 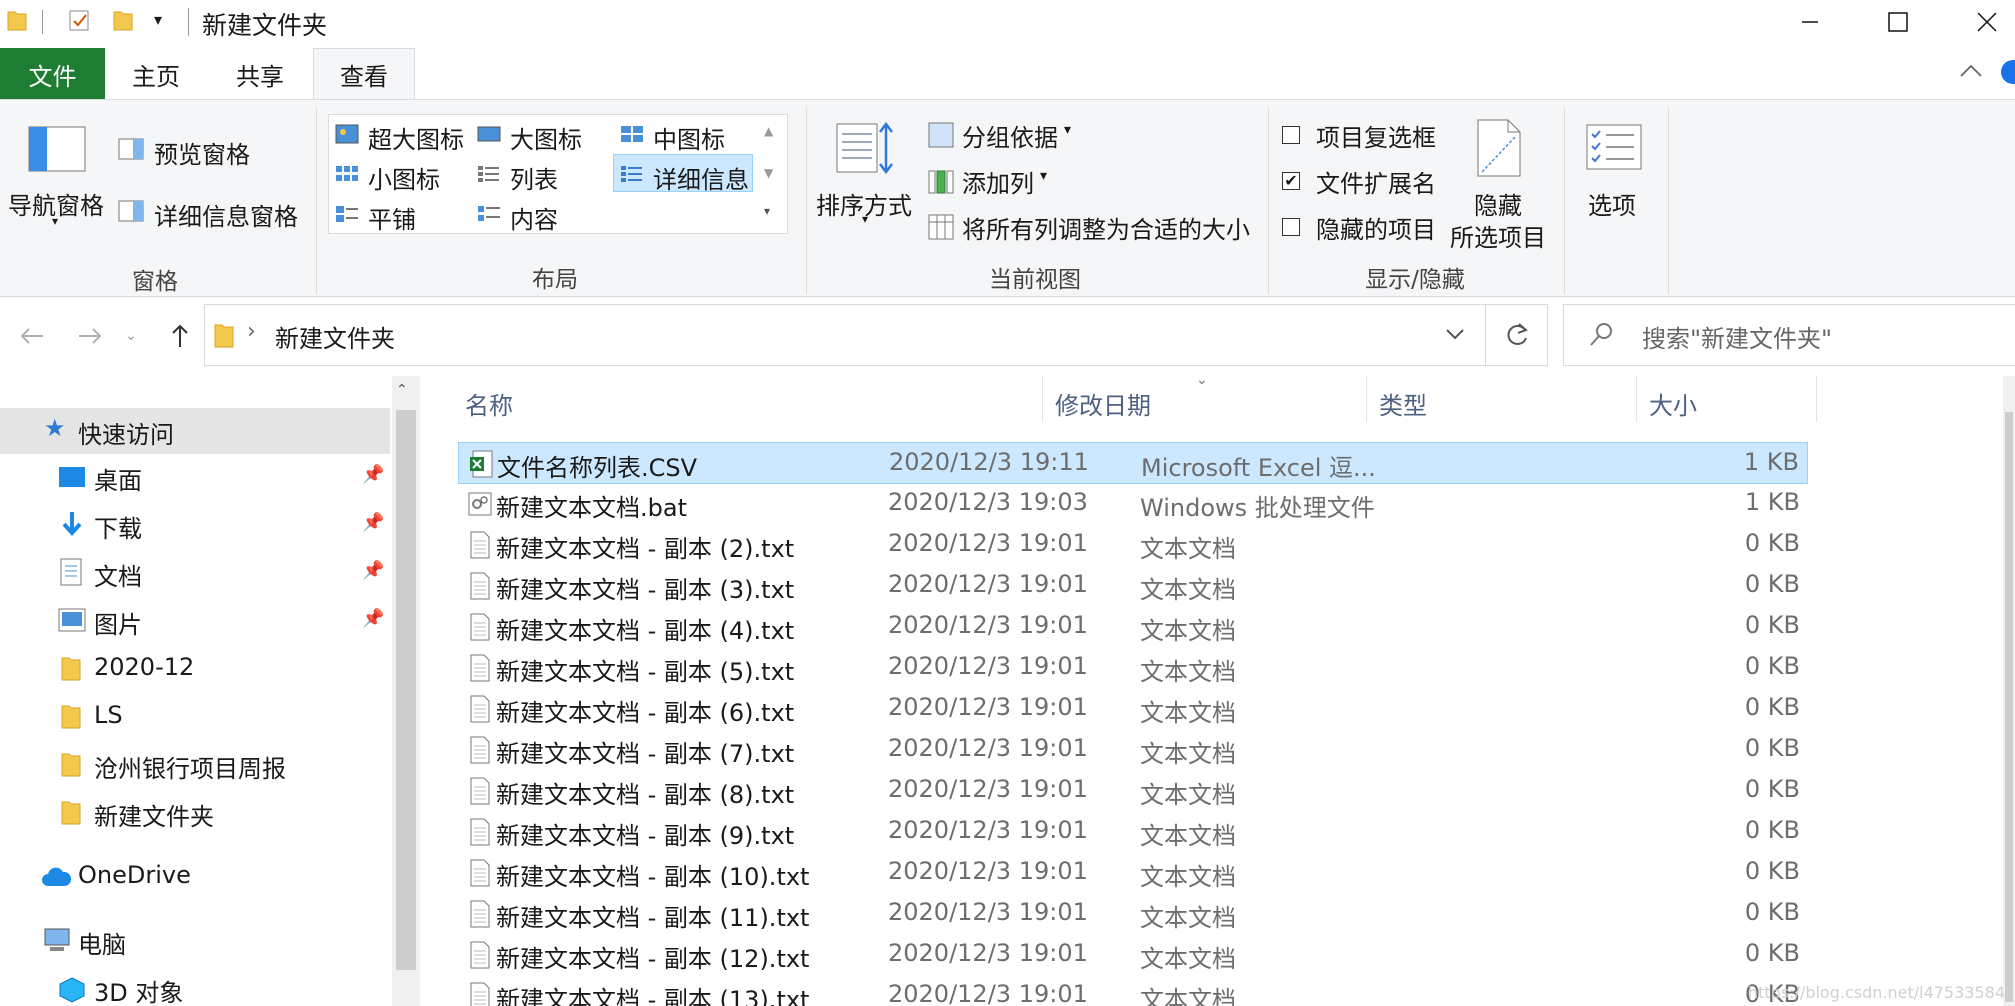 What do you see at coordinates (131, 336) in the screenshot?
I see `recent-locations-button: ⌄` at bounding box center [131, 336].